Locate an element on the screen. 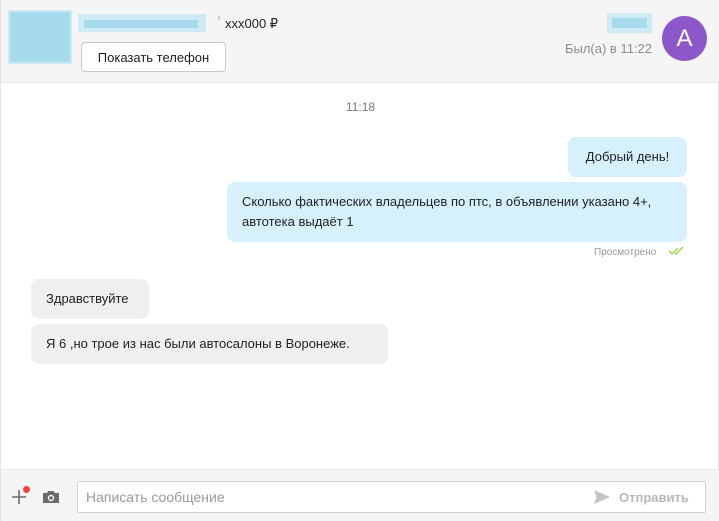 This screenshot has height=521, width=719. user-name-redacted is located at coordinates (629, 23).